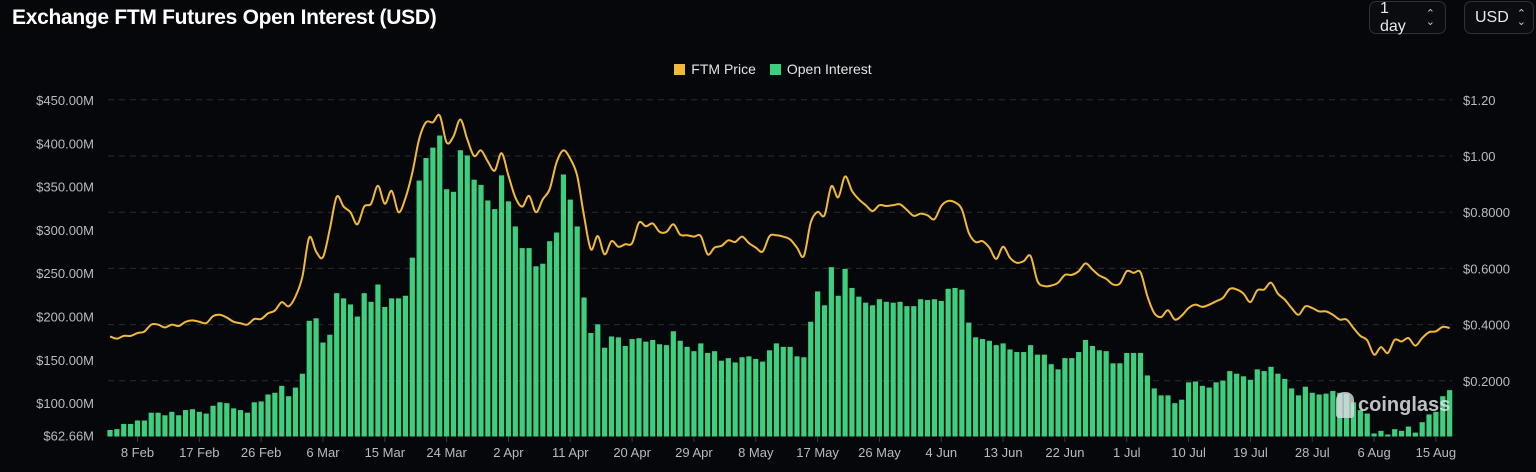  Describe the element at coordinates (570, 452) in the screenshot. I see `x-tick-label: 11 Apr` at that location.